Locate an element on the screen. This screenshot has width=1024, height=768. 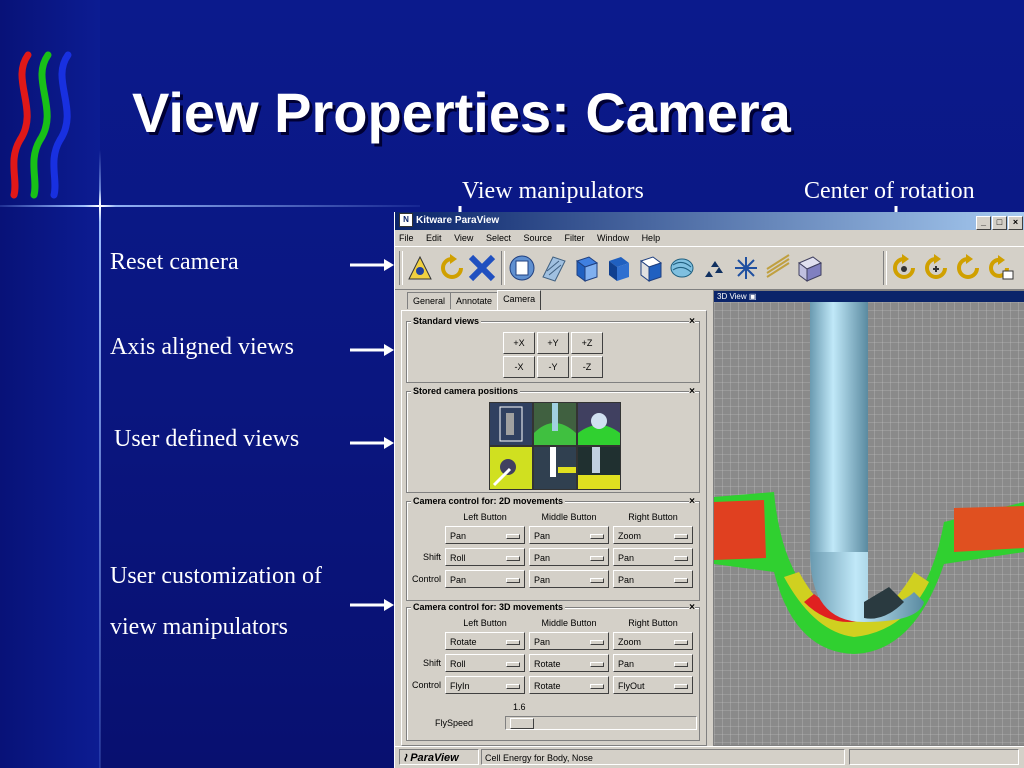
camera-2d-ctrl-left-select: Pan is located at coordinates (485, 579).